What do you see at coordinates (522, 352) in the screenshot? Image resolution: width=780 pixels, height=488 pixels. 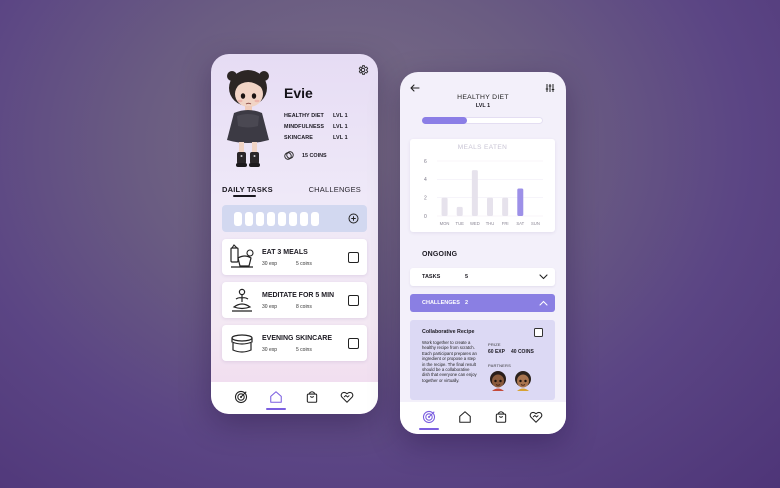 I see `prize-coins: 40 COINS` at bounding box center [522, 352].